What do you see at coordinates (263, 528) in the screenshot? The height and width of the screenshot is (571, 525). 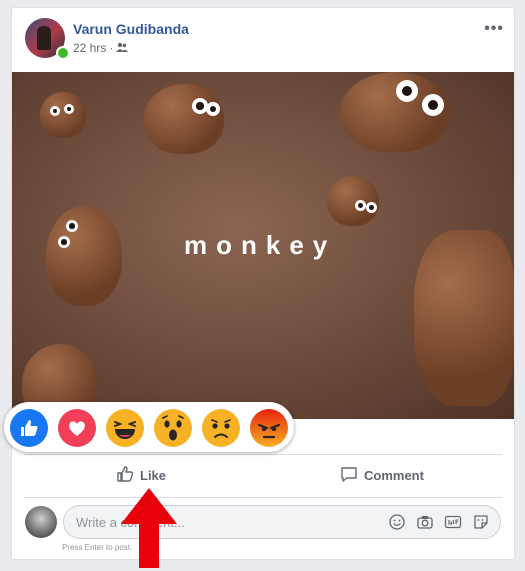 I see `comment-composer: Write a comment... Press Enter to post.` at bounding box center [263, 528].